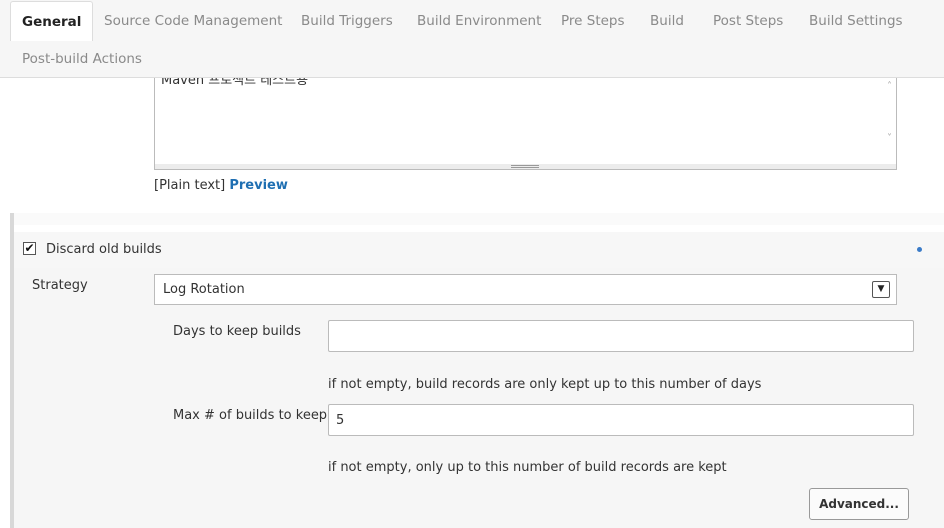 Image resolution: width=944 pixels, height=528 pixels. Describe the element at coordinates (621, 336) in the screenshot. I see `days-to-keep-input` at that location.